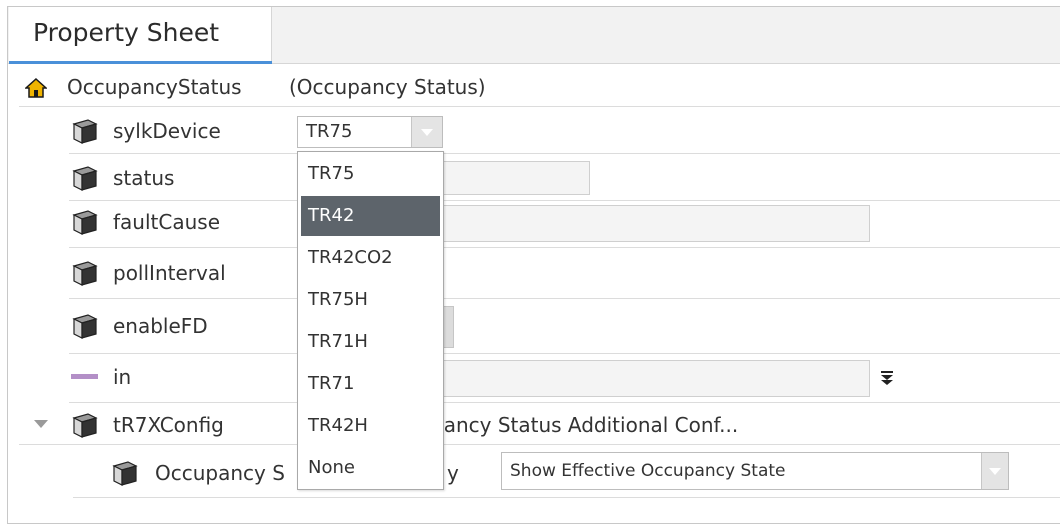  I want to click on prop-label-tr7xconfig: tR7XConfig, so click(168, 425).